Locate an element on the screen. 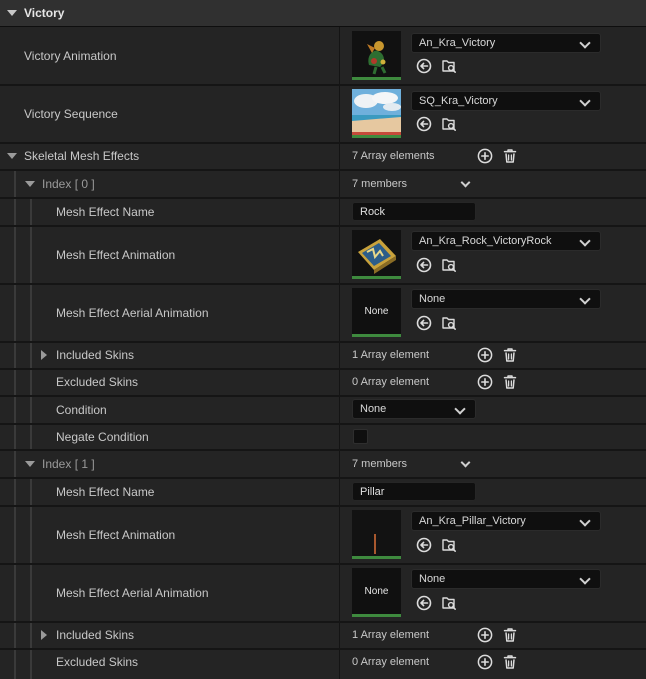 The height and width of the screenshot is (679, 646). index-0-row: Index [ 0 ] 7 members is located at coordinates (323, 184).